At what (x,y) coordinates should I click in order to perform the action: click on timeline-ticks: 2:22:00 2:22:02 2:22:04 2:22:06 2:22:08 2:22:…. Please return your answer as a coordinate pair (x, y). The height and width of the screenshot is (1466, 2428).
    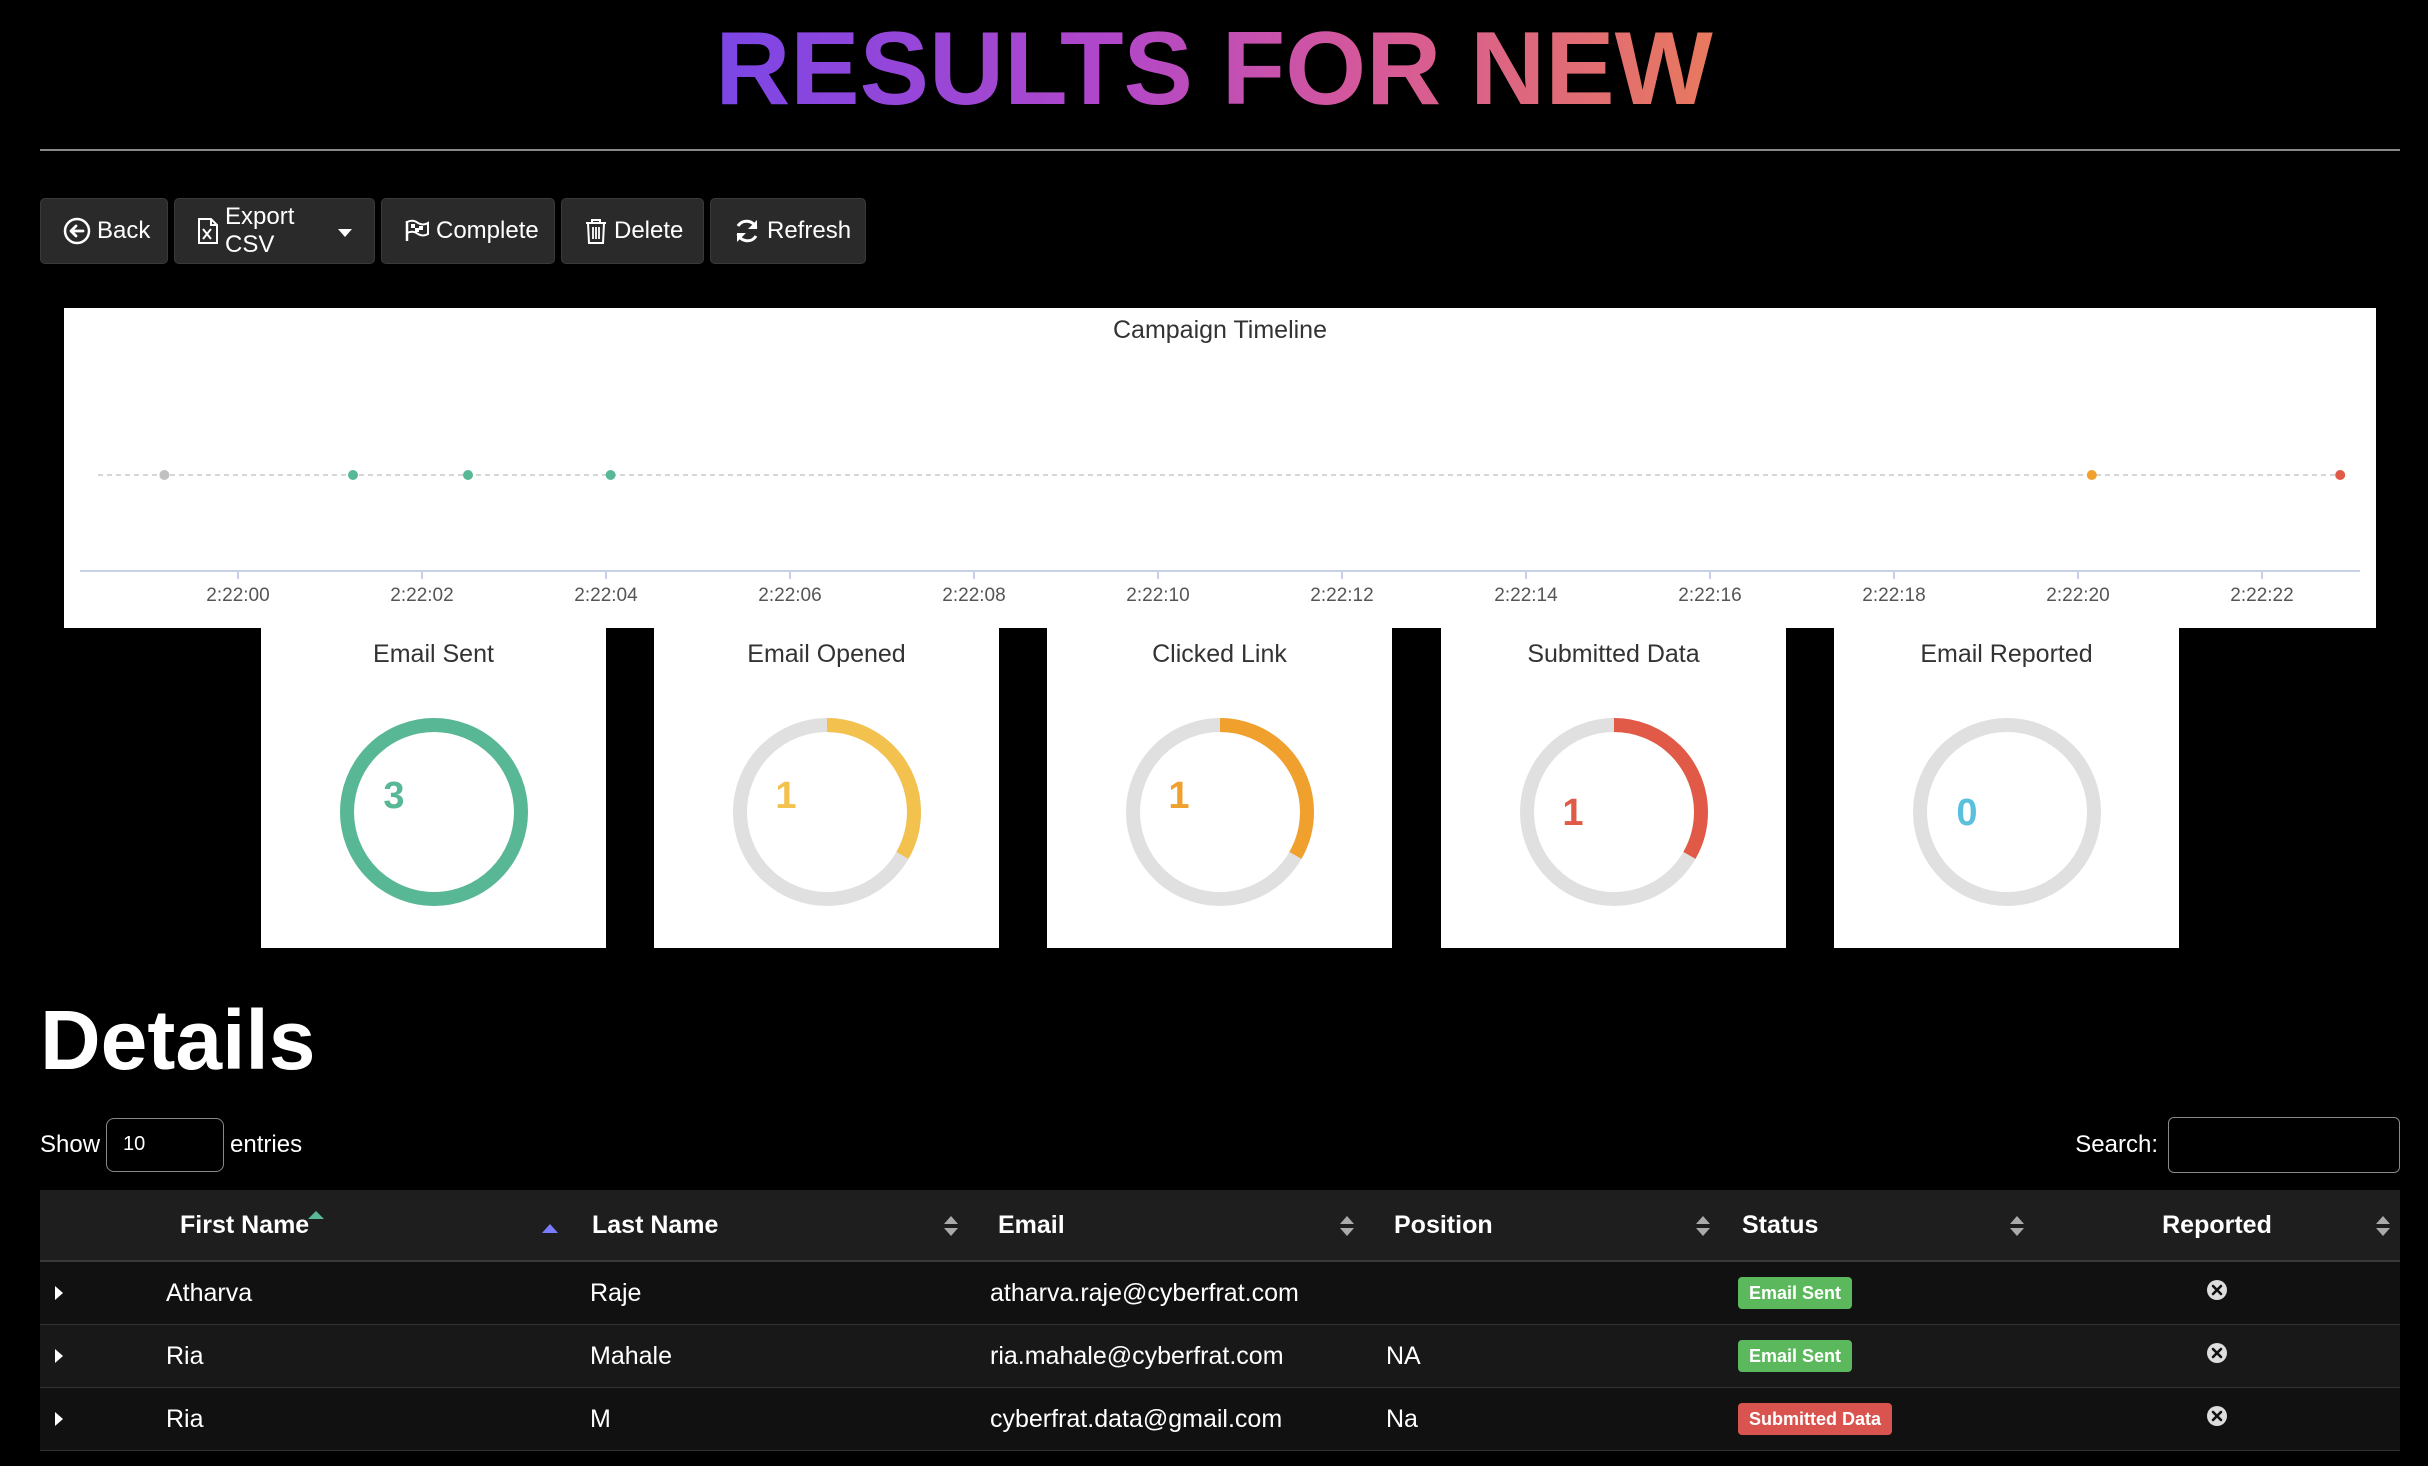
    Looking at the image, I should click on (1250, 588).